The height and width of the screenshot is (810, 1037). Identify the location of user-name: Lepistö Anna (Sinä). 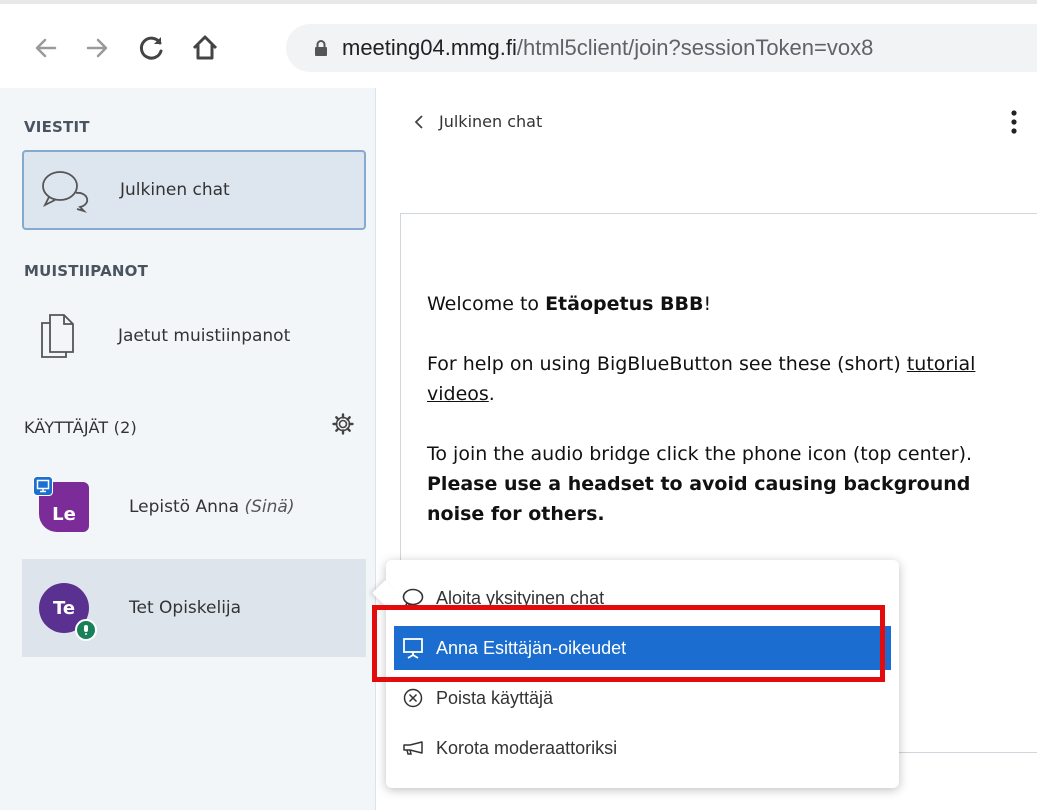
(211, 507).